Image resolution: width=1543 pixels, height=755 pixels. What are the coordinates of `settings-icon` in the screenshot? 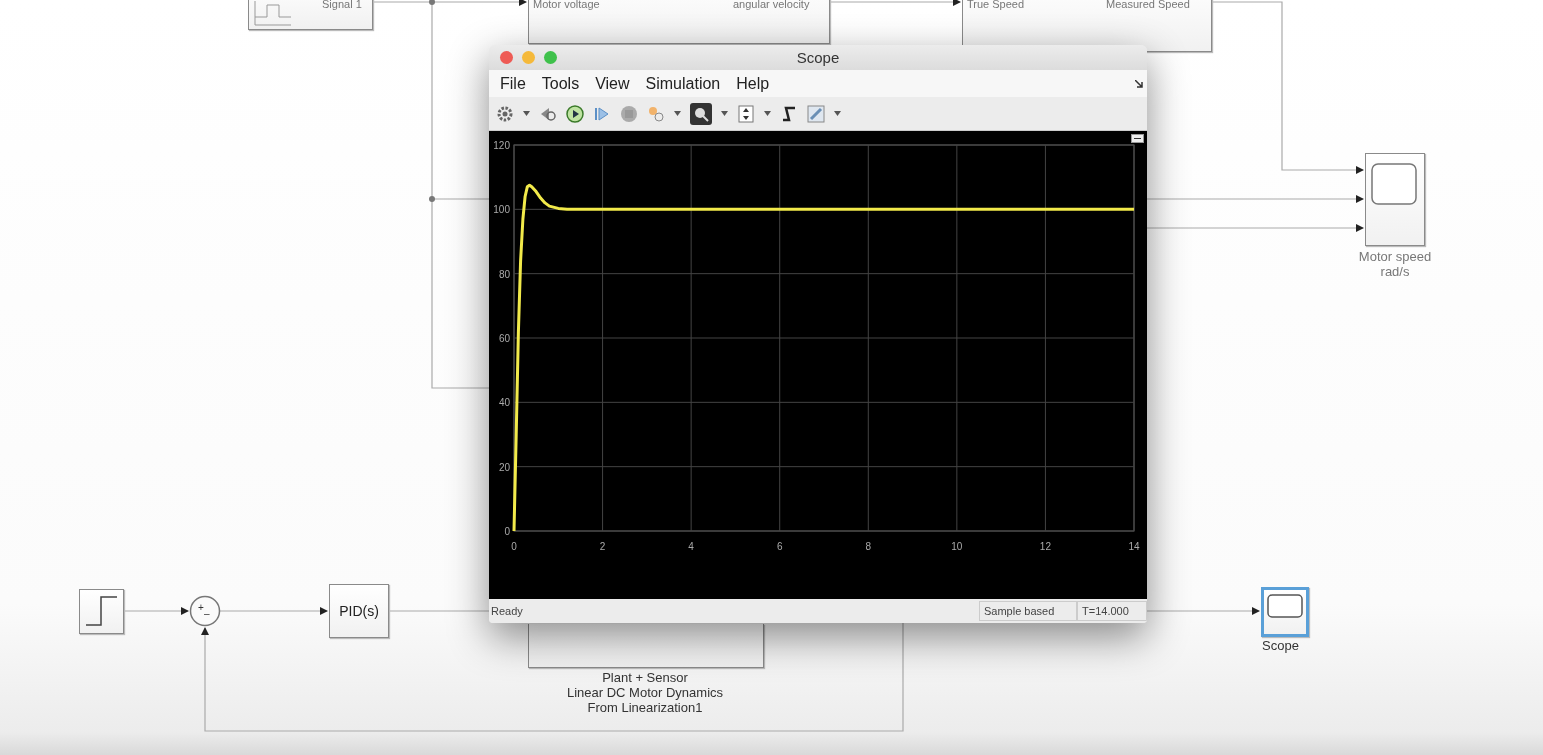 It's located at (505, 113).